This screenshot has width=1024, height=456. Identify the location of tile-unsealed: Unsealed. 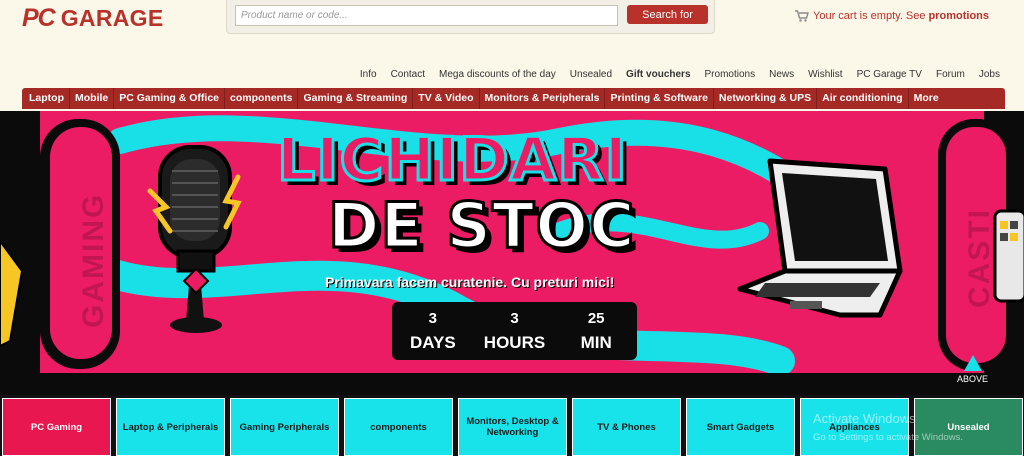
(968, 427).